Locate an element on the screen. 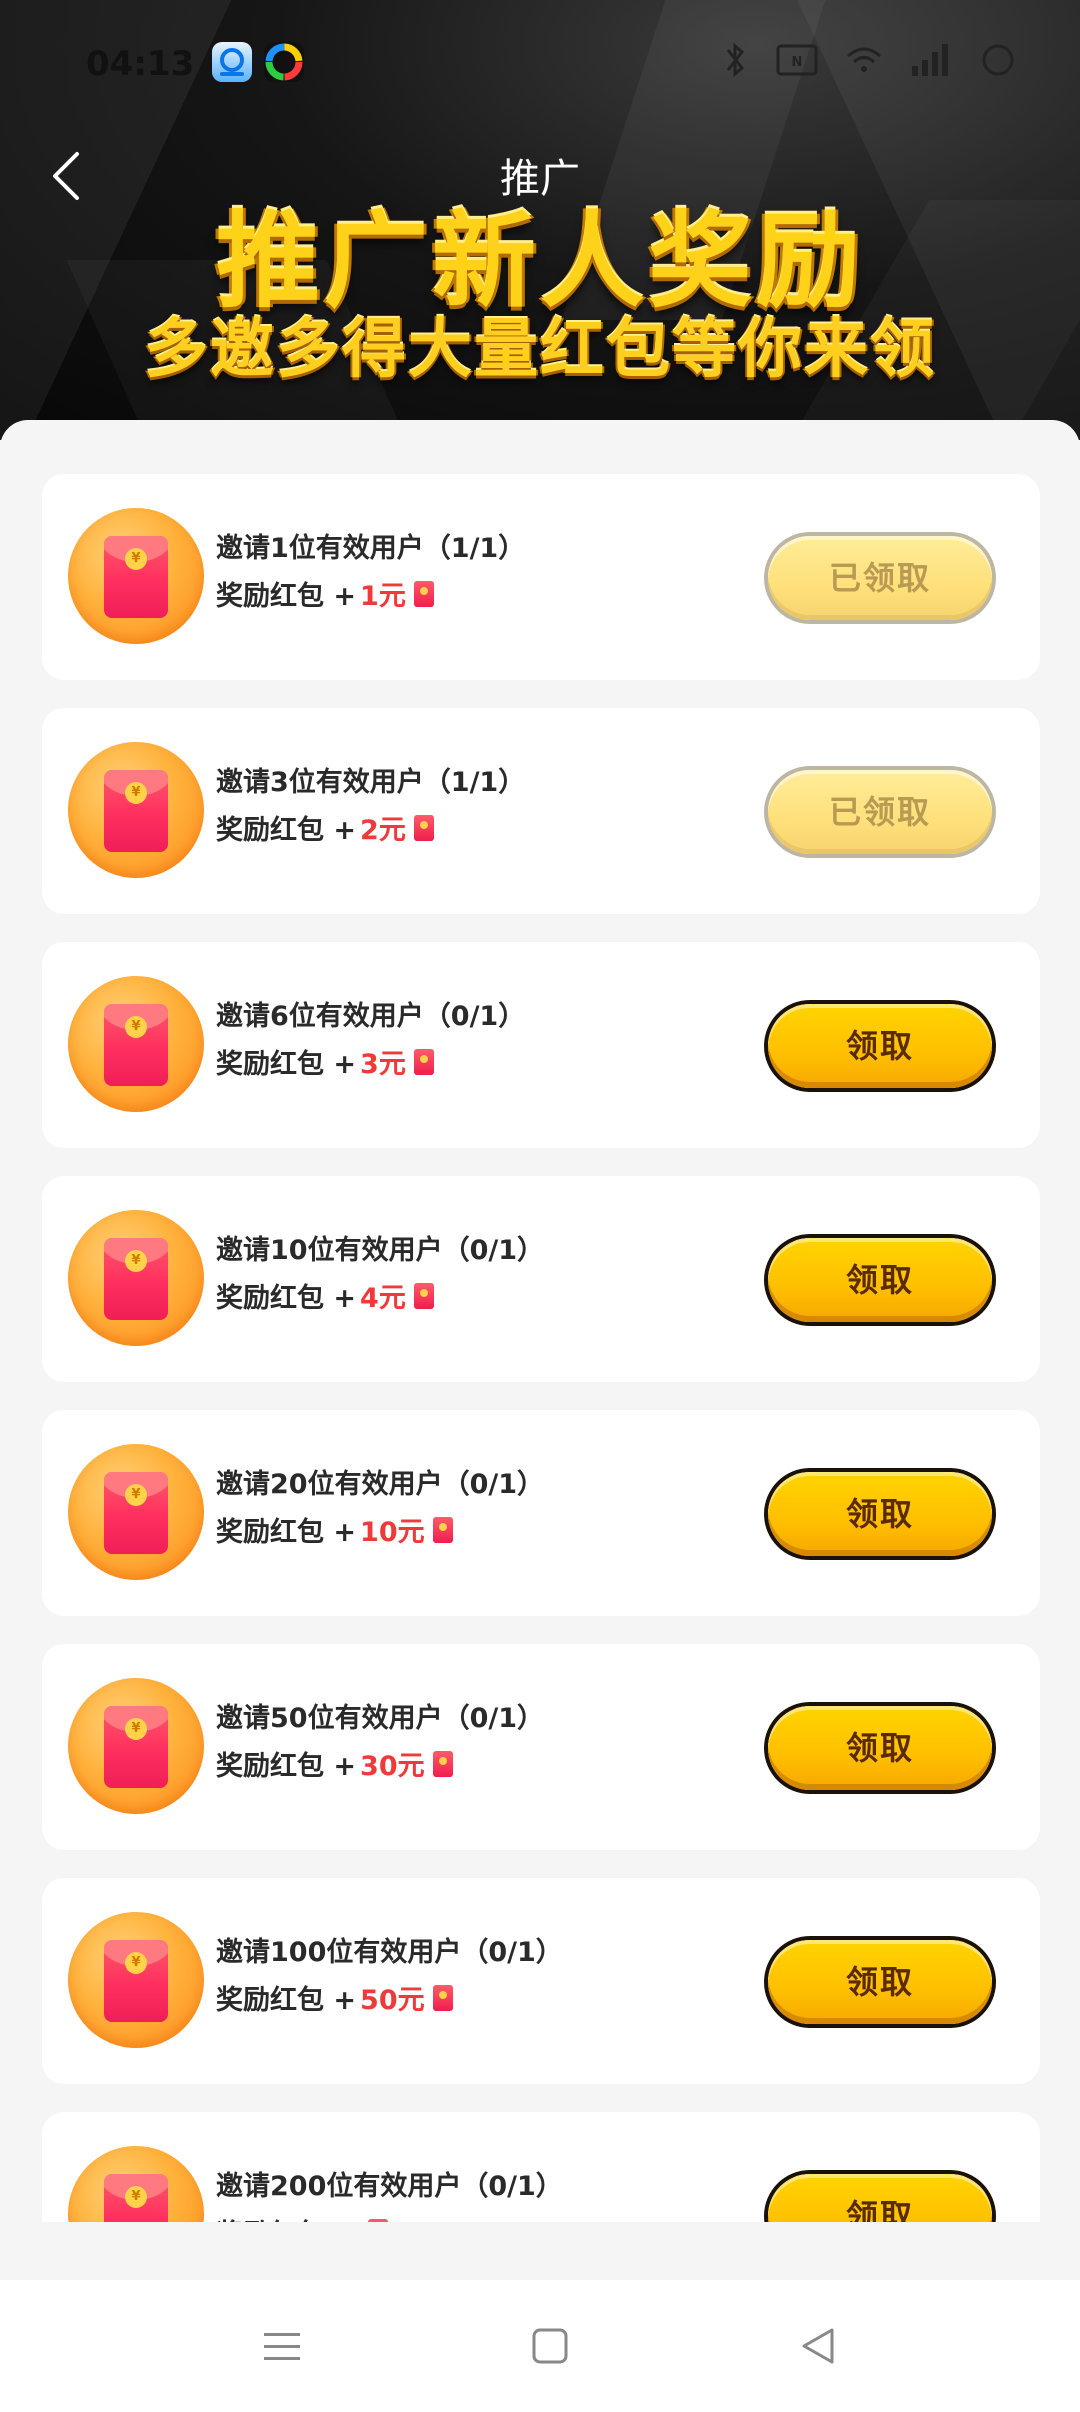  back-nav-button is located at coordinates (818, 2346).